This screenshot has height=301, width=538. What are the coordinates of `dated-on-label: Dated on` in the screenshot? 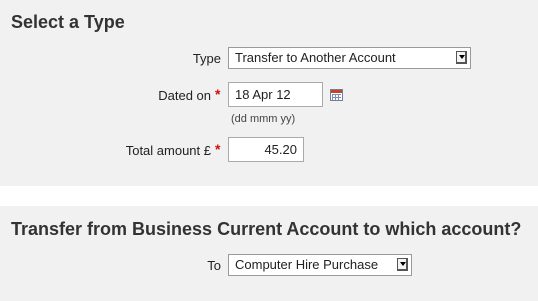 It's located at (184, 95).